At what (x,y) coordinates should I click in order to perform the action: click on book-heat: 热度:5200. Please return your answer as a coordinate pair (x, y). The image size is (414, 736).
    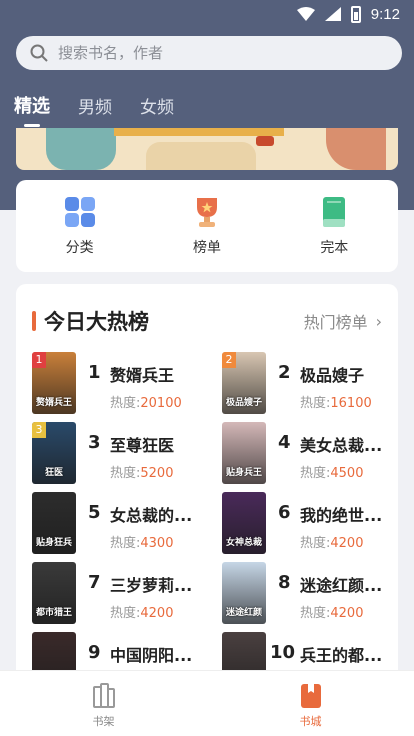
    Looking at the image, I should click on (142, 471).